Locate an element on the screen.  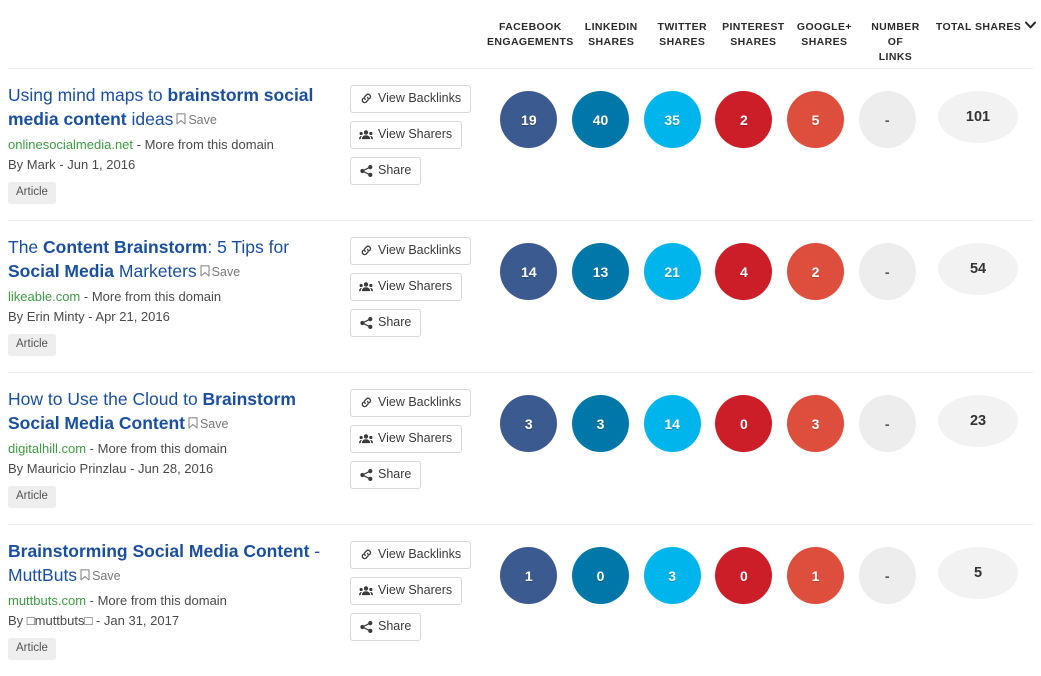
result-domain-link: digitalhill.com is located at coordinates (47, 448).